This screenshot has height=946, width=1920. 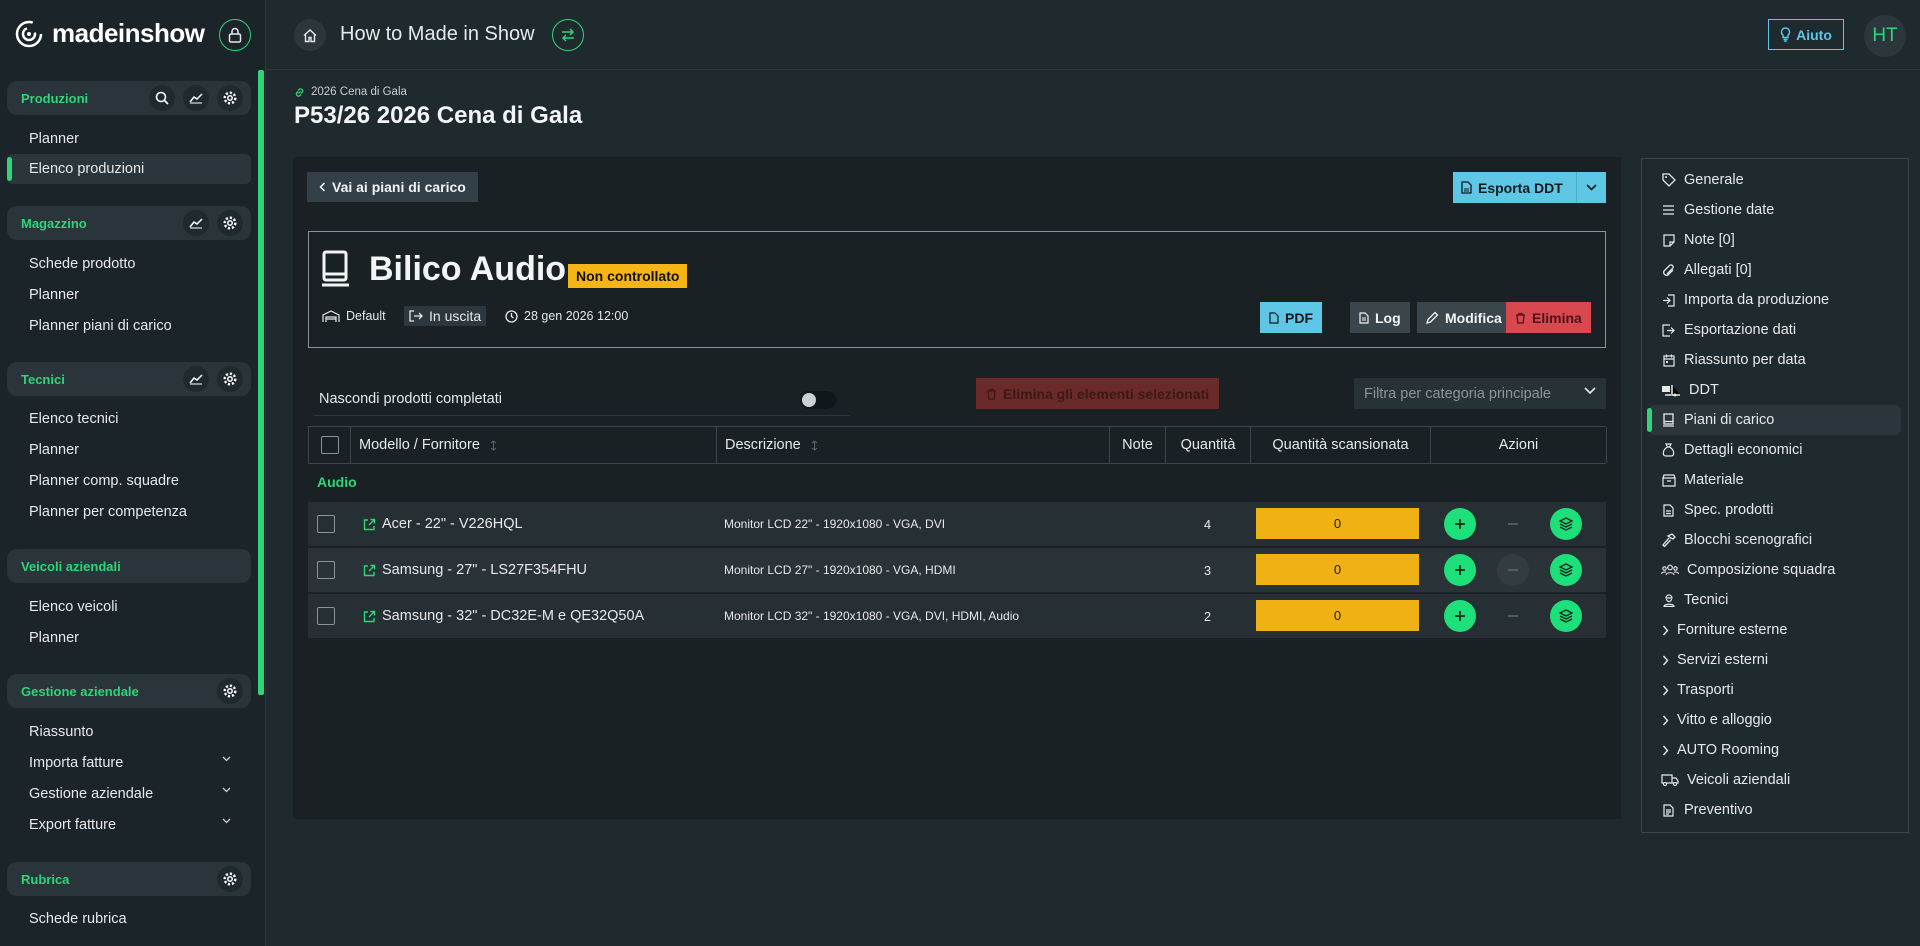 I want to click on layers-icon, so click(x=1566, y=570).